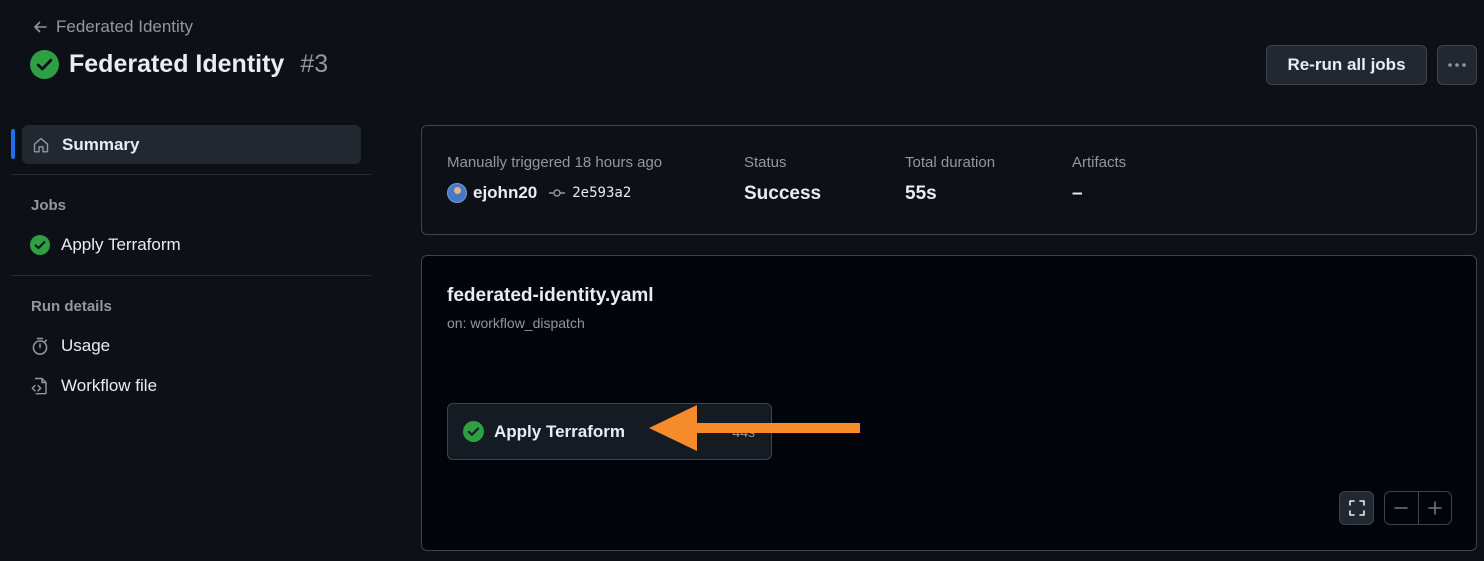 The image size is (1484, 561). I want to click on artifacts-label: Artifacts, so click(1099, 162).